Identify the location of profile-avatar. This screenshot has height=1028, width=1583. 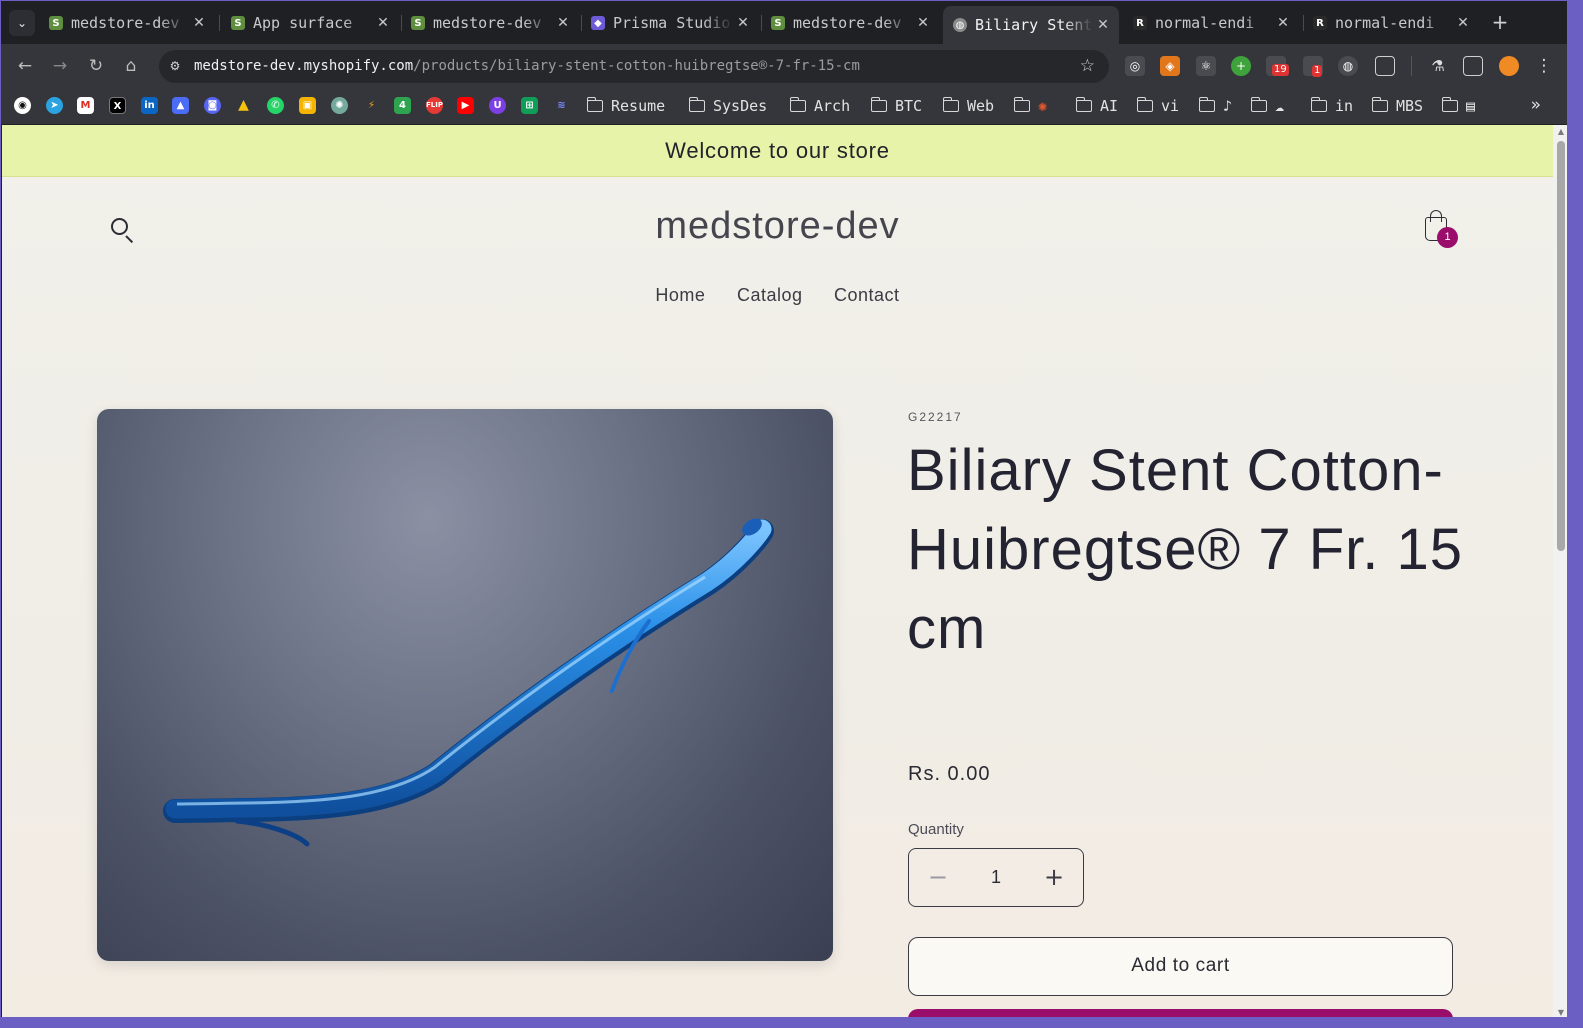
(1509, 66).